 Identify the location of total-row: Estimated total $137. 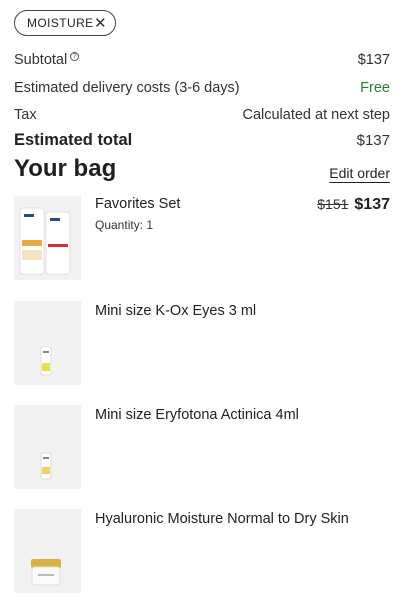
(202, 140).